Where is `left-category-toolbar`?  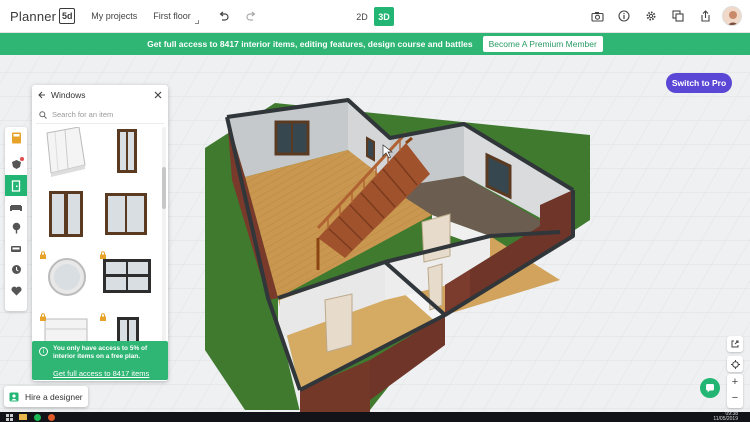 left-category-toolbar is located at coordinates (16, 219).